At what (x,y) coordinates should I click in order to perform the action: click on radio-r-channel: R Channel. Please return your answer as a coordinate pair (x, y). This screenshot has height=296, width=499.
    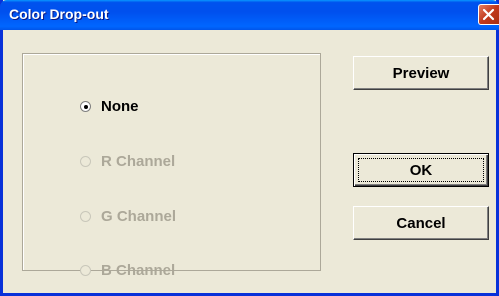
    Looking at the image, I should click on (127, 161).